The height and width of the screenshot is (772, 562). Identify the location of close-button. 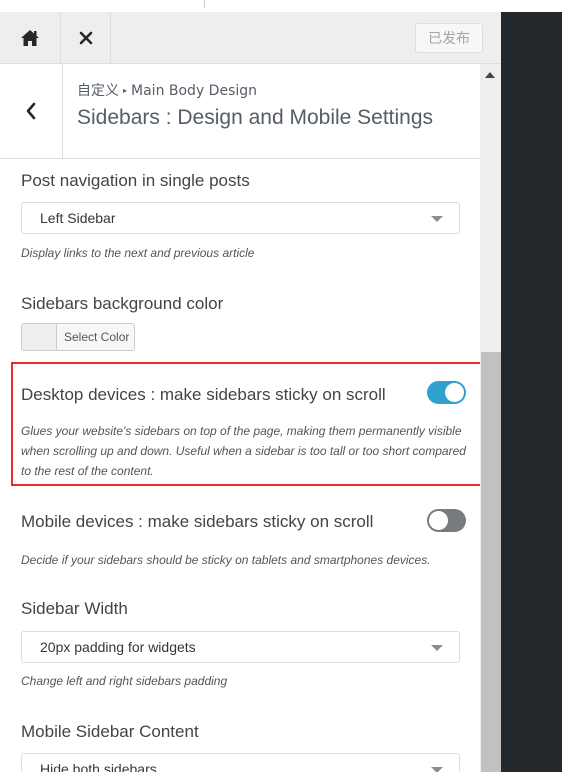
(86, 37).